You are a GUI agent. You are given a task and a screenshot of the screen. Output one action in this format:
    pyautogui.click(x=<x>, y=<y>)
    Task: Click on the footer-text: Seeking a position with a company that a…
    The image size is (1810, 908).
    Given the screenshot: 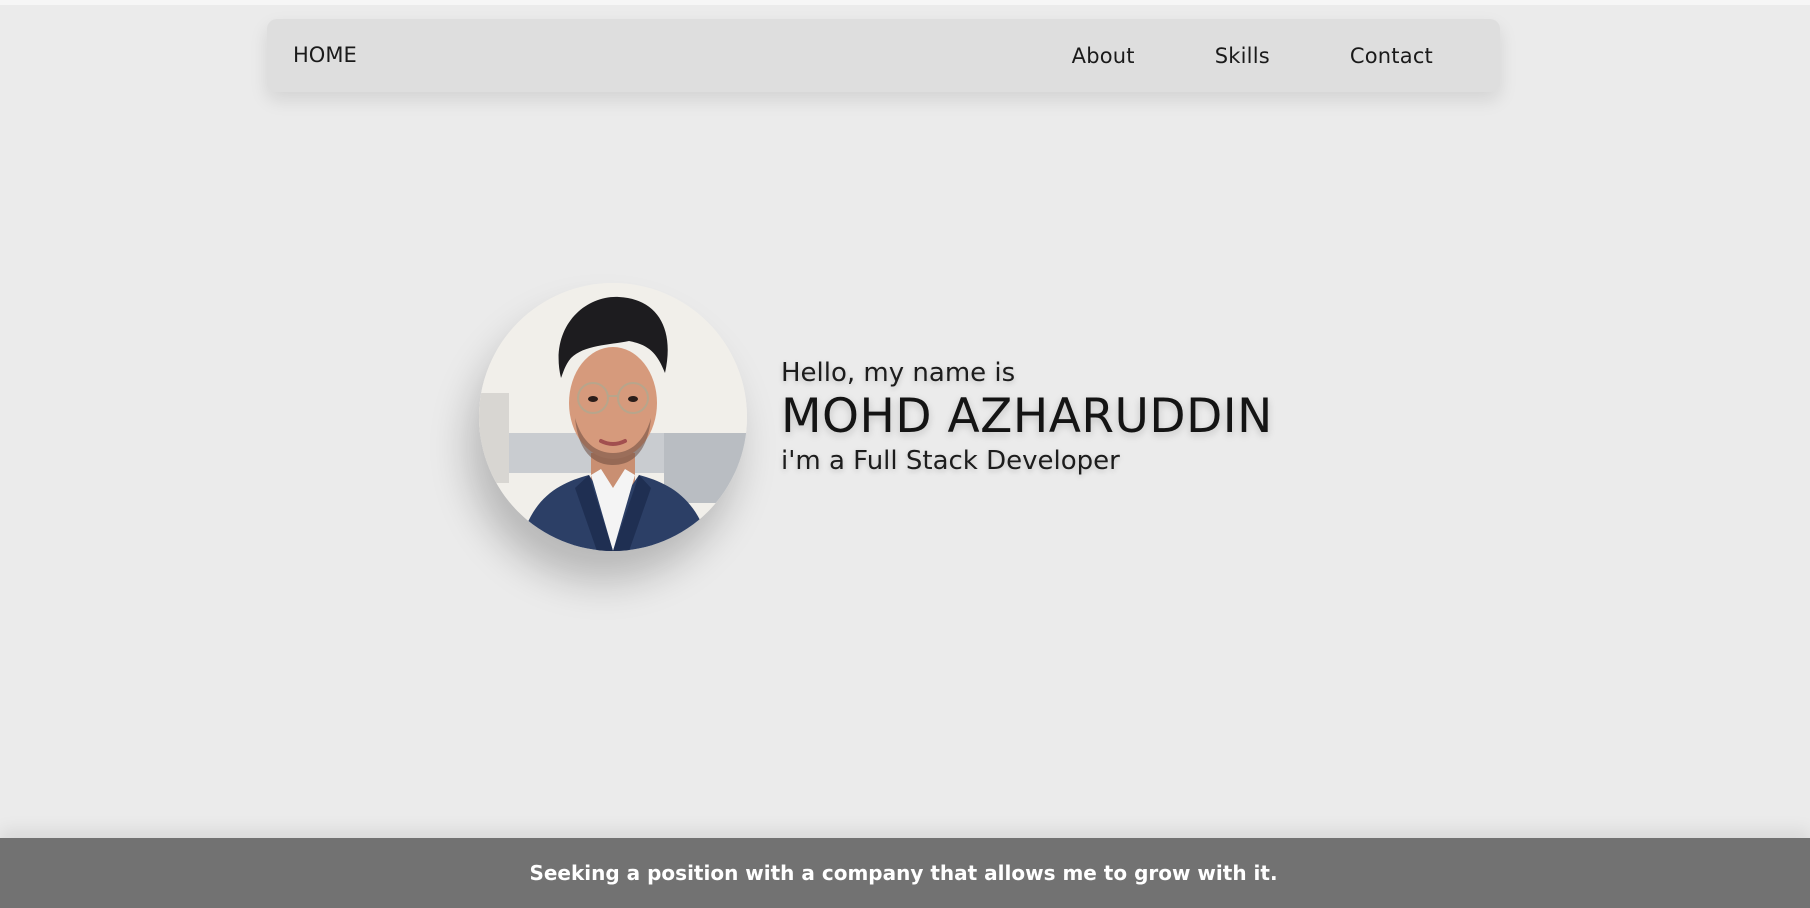 What is the action you would take?
    pyautogui.click(x=903, y=873)
    